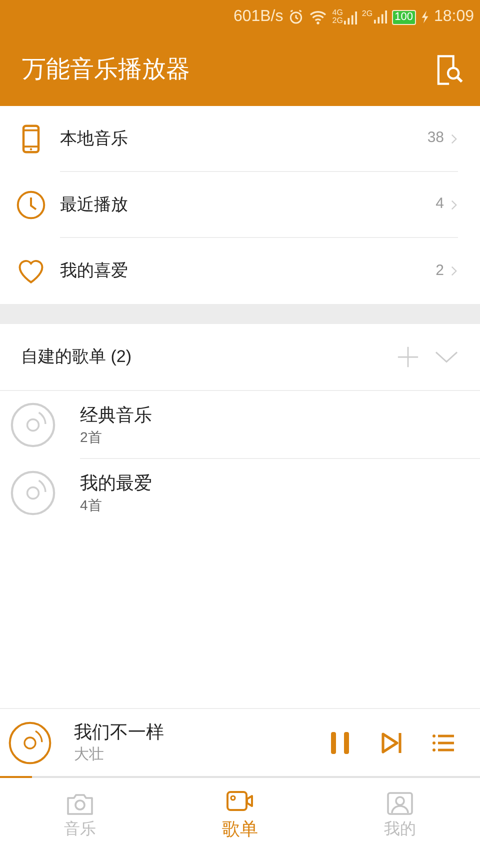  I want to click on alarm-icon, so click(296, 17).